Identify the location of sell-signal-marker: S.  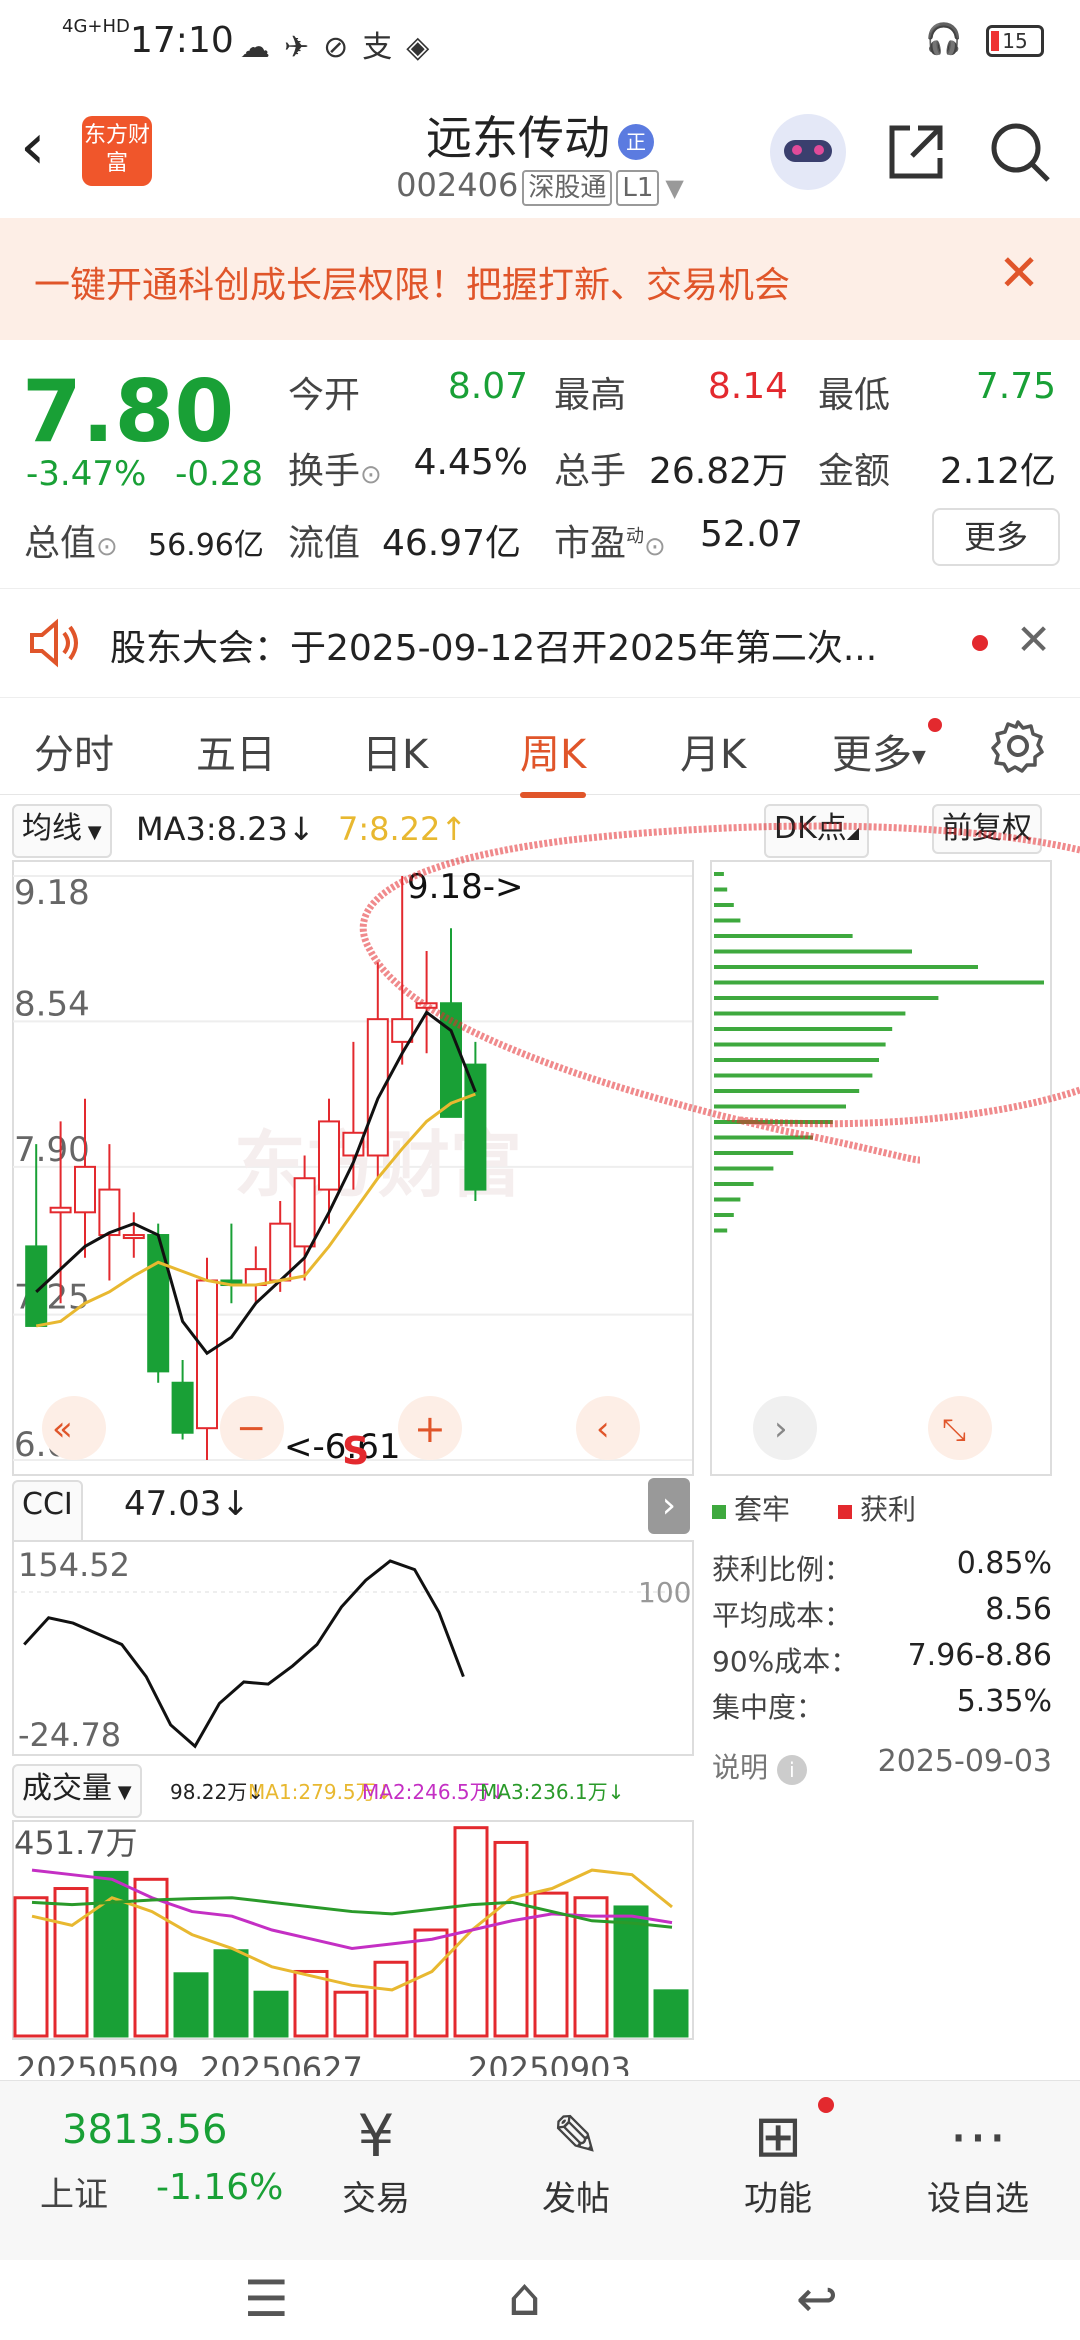
(355, 1451).